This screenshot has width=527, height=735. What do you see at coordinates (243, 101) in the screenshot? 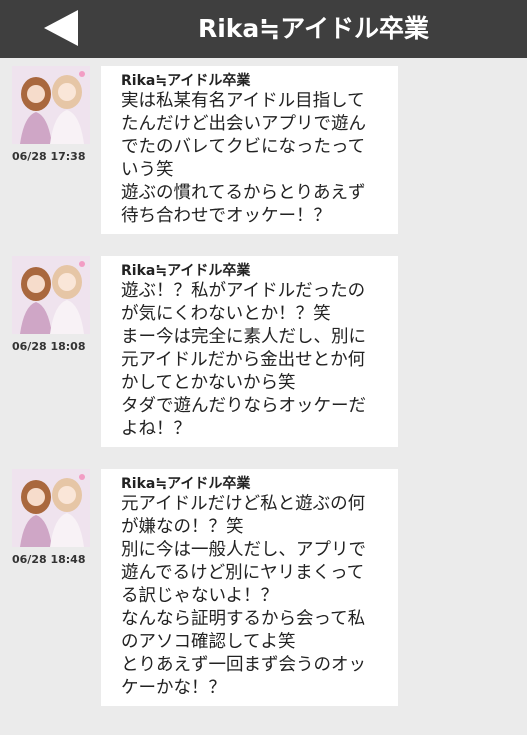
I see `message-line: 実は私某有名アイドル目指して` at bounding box center [243, 101].